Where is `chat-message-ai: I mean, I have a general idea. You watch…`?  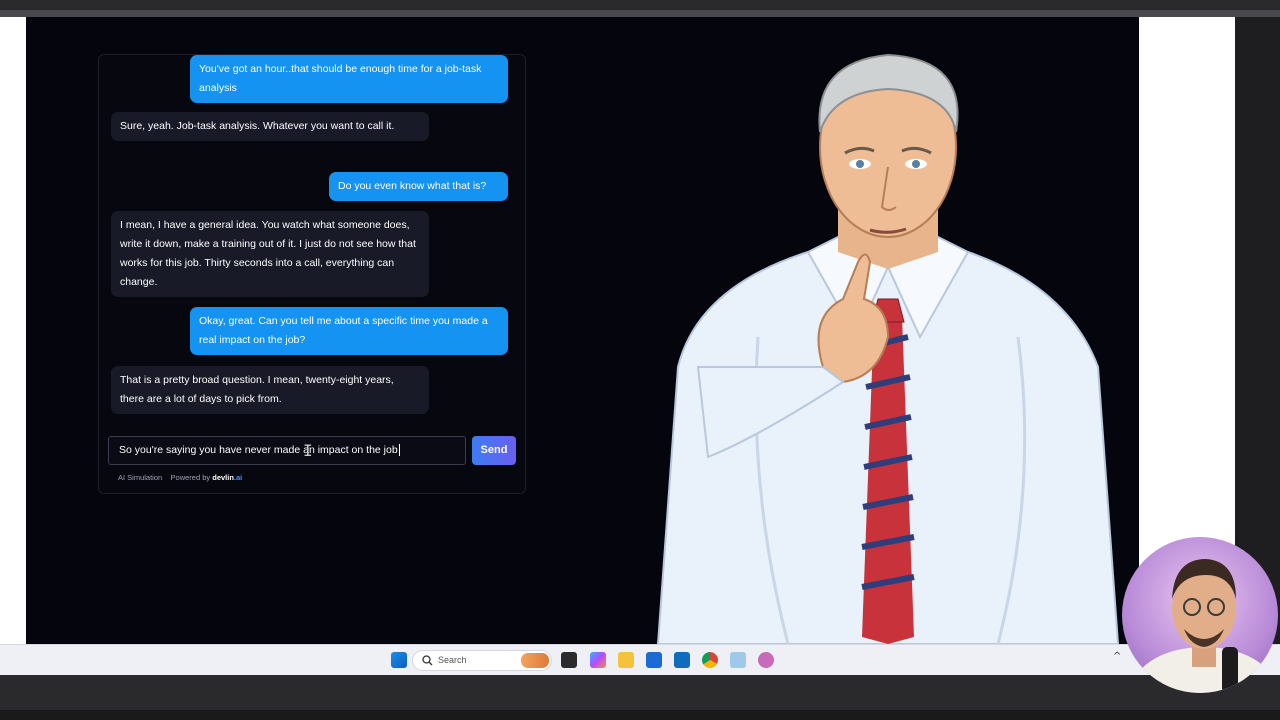 chat-message-ai: I mean, I have a general idea. You watch… is located at coordinates (270, 254).